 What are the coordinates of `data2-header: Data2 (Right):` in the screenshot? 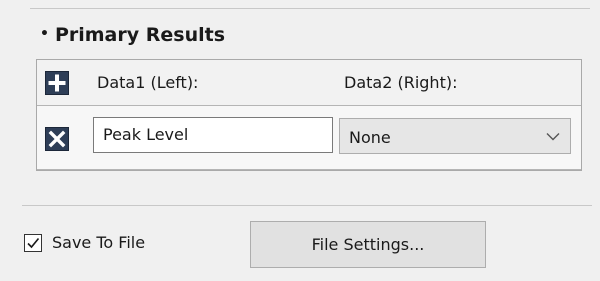 It's located at (401, 82).